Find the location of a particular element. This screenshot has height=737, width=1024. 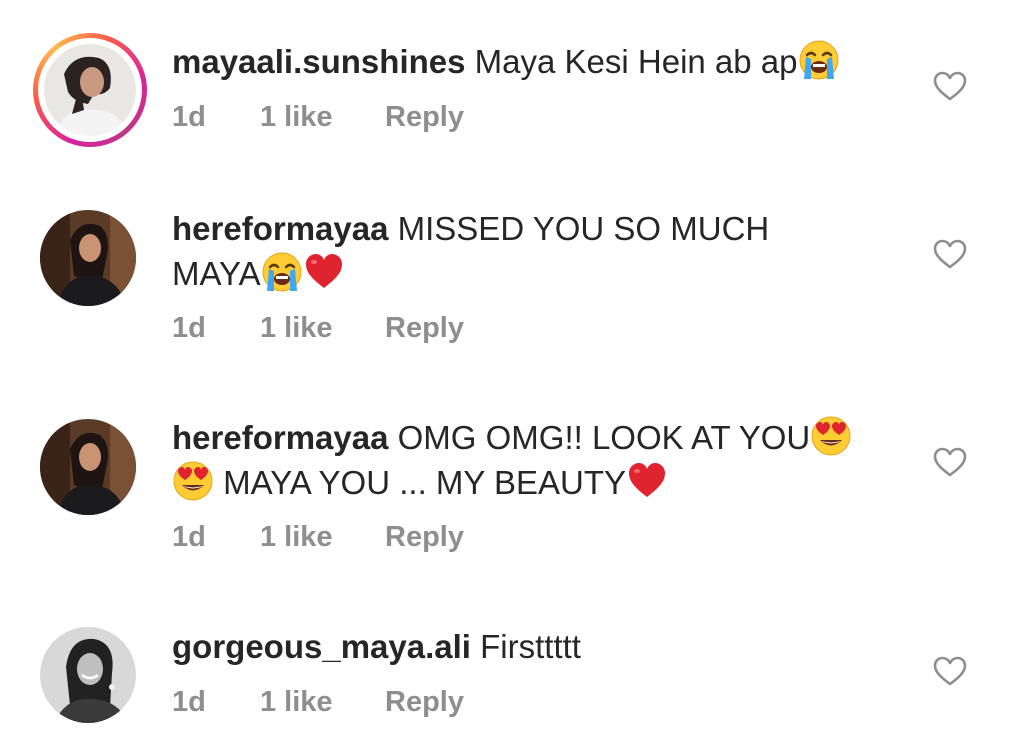

comment-body-line2: MAYA is located at coordinates (216, 273).